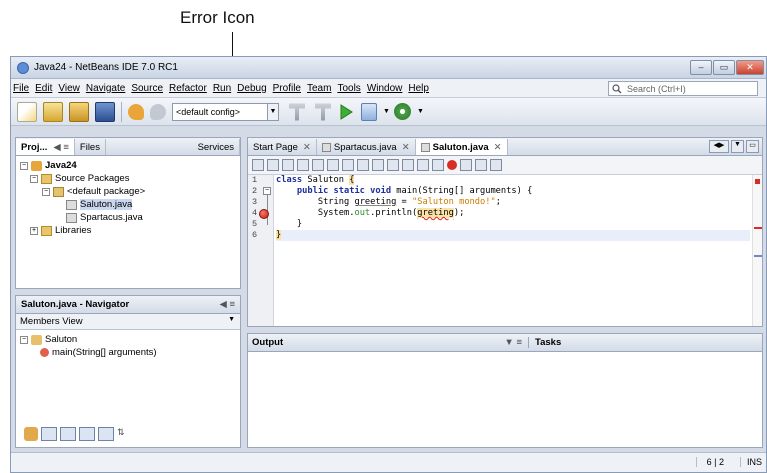  I want to click on minimize-button: –, so click(701, 67).